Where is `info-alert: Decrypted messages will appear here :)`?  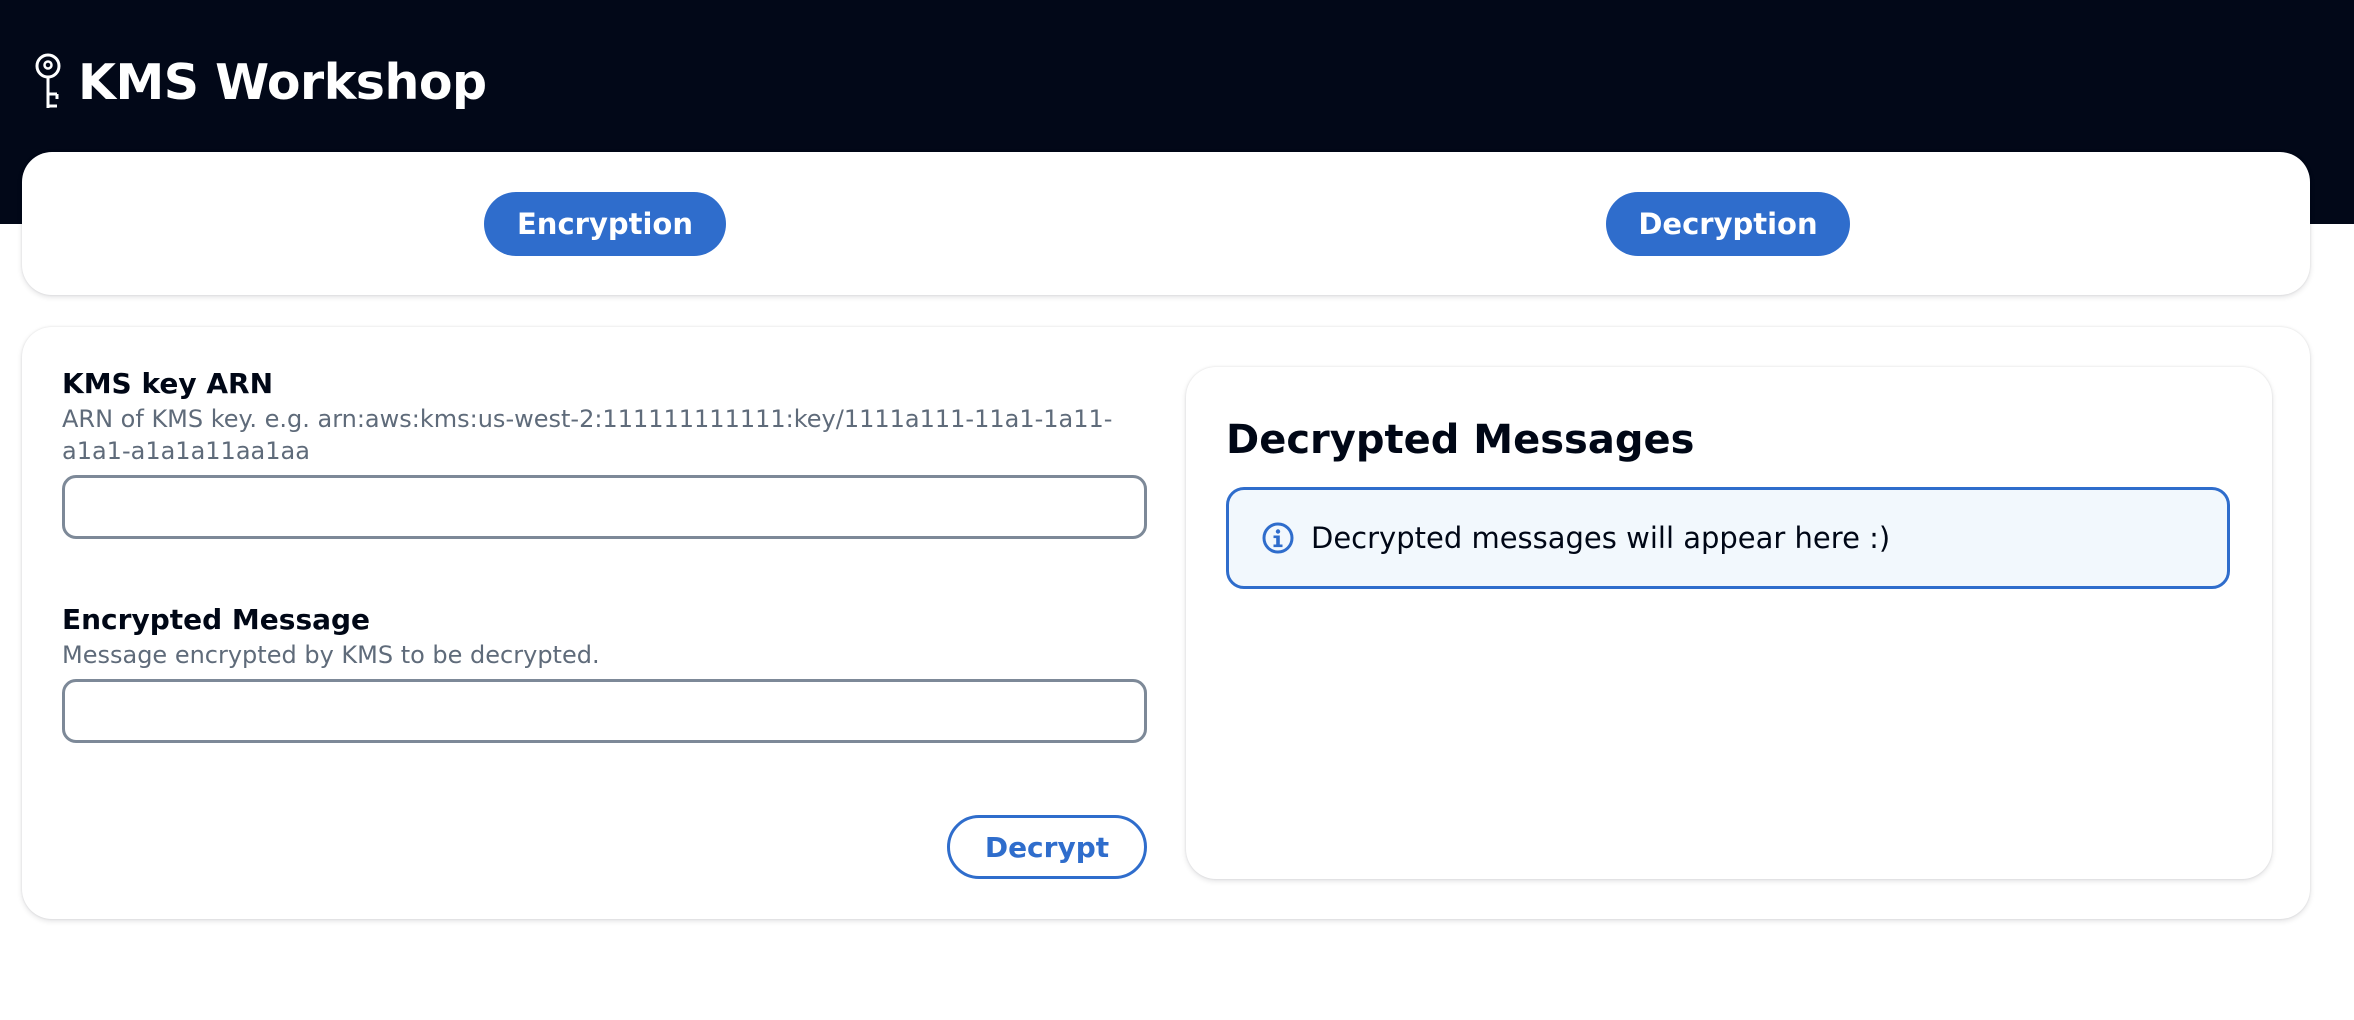
info-alert: Decrypted messages will appear here :) is located at coordinates (1728, 538).